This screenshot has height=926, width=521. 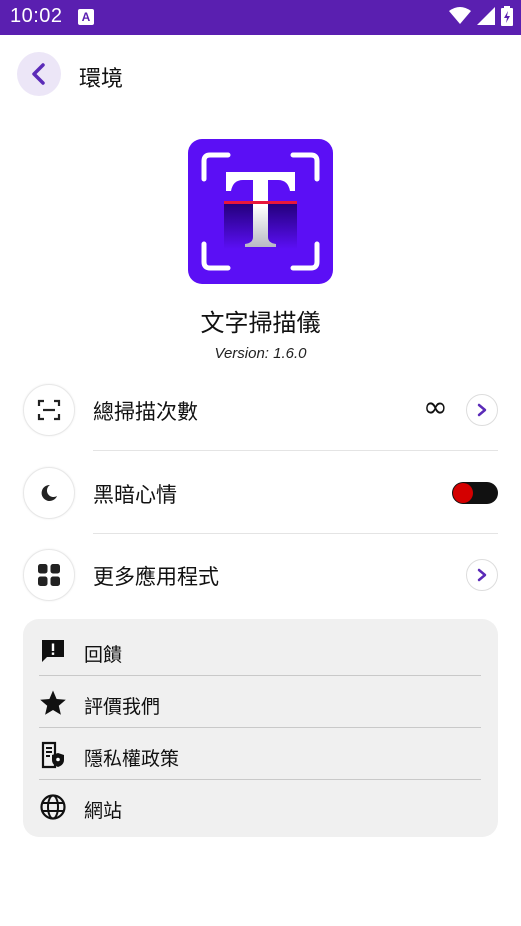 What do you see at coordinates (53, 755) in the screenshot?
I see `privacy-policy-icon` at bounding box center [53, 755].